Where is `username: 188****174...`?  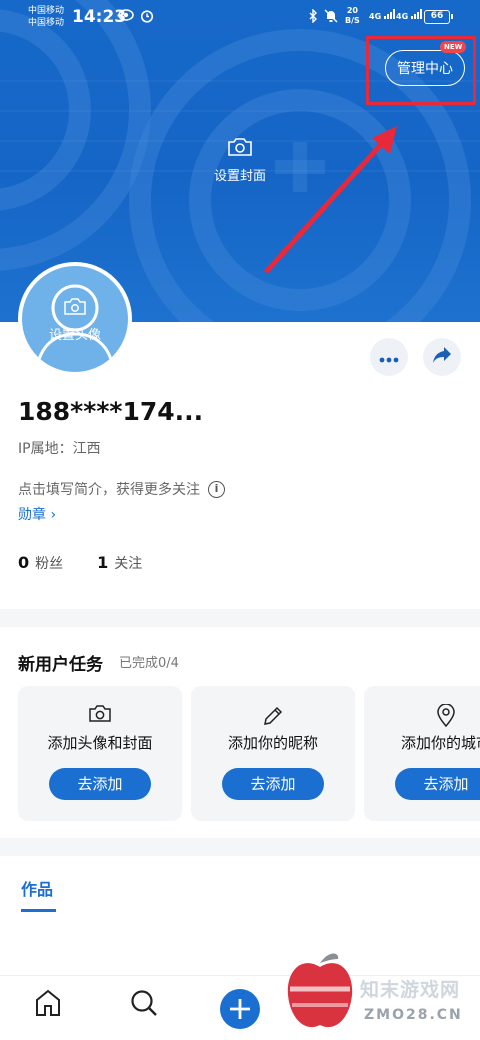 username: 188****174... is located at coordinates (111, 411).